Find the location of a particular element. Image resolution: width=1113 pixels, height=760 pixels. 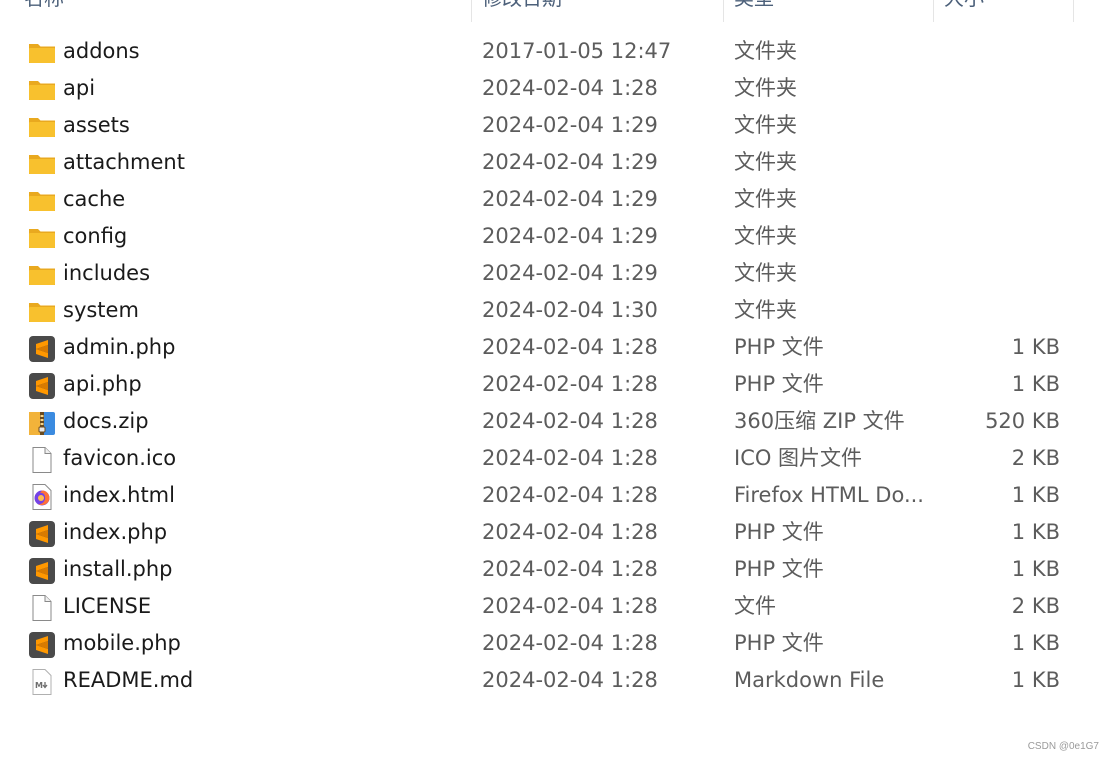

file-row-config: config 2024-02-04 1:29 文件夹 is located at coordinates (556, 236).